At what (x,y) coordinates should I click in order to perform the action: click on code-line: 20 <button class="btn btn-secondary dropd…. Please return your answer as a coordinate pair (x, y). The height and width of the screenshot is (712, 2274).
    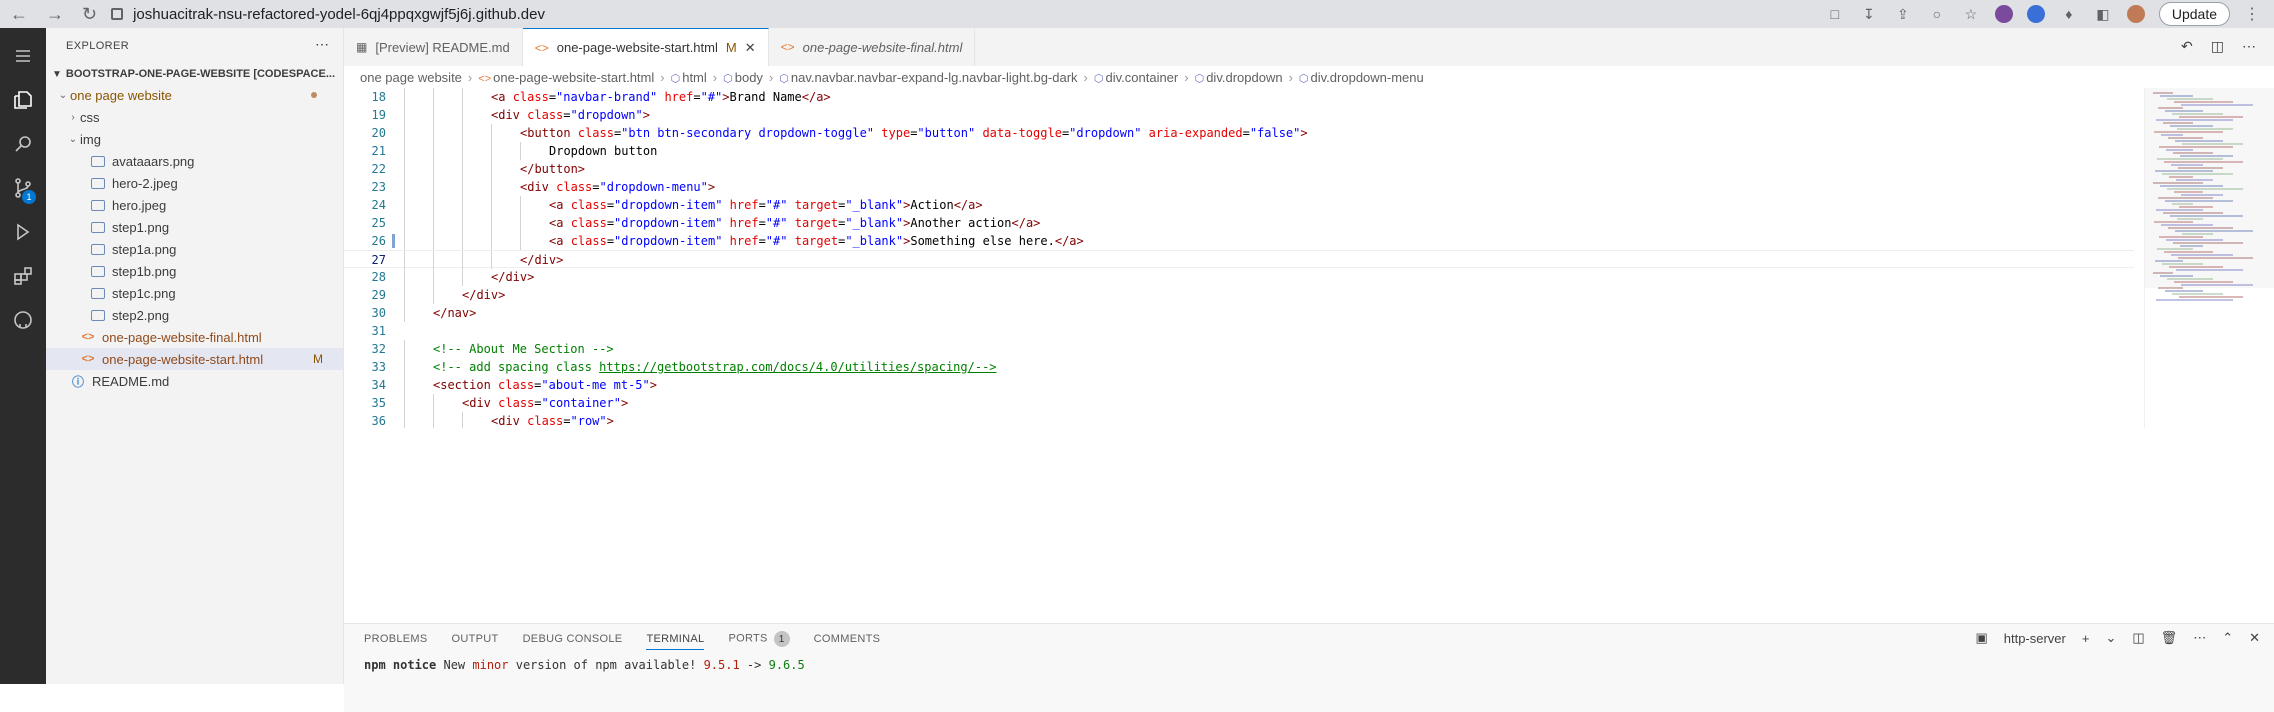
    Looking at the image, I should click on (1239, 133).